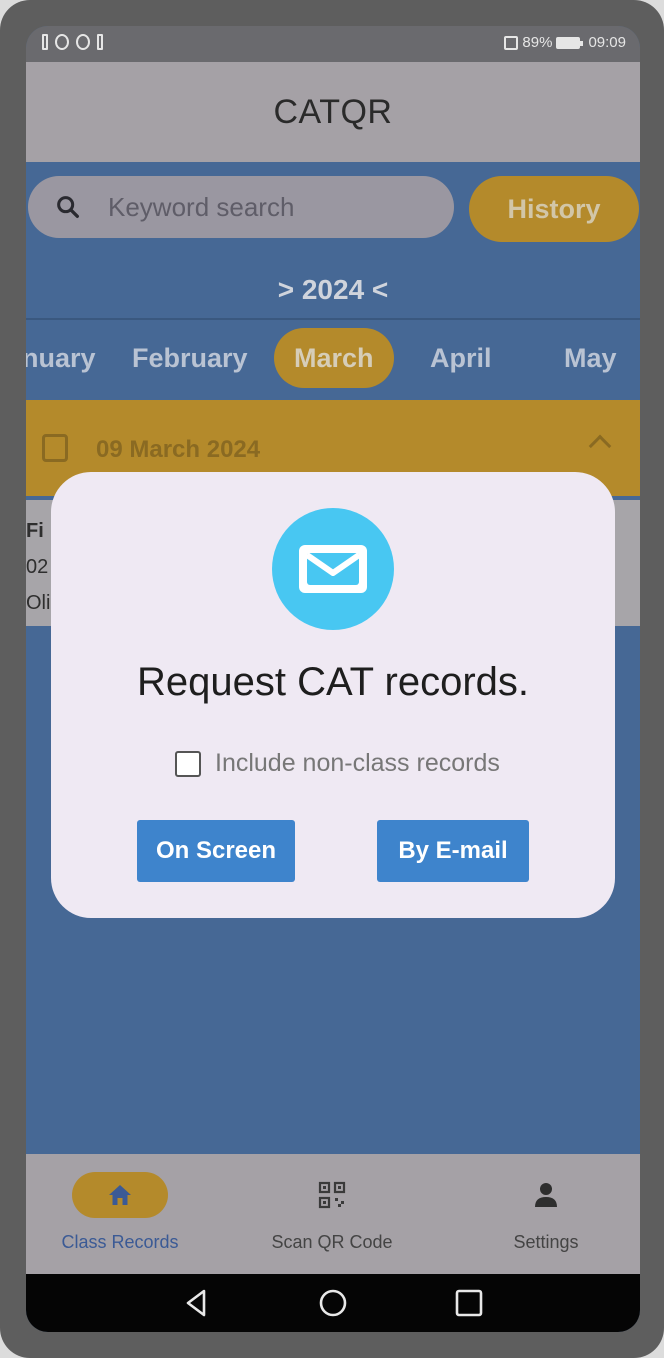 The height and width of the screenshot is (1358, 664). I want to click on battery-percent: 89%, so click(537, 42).